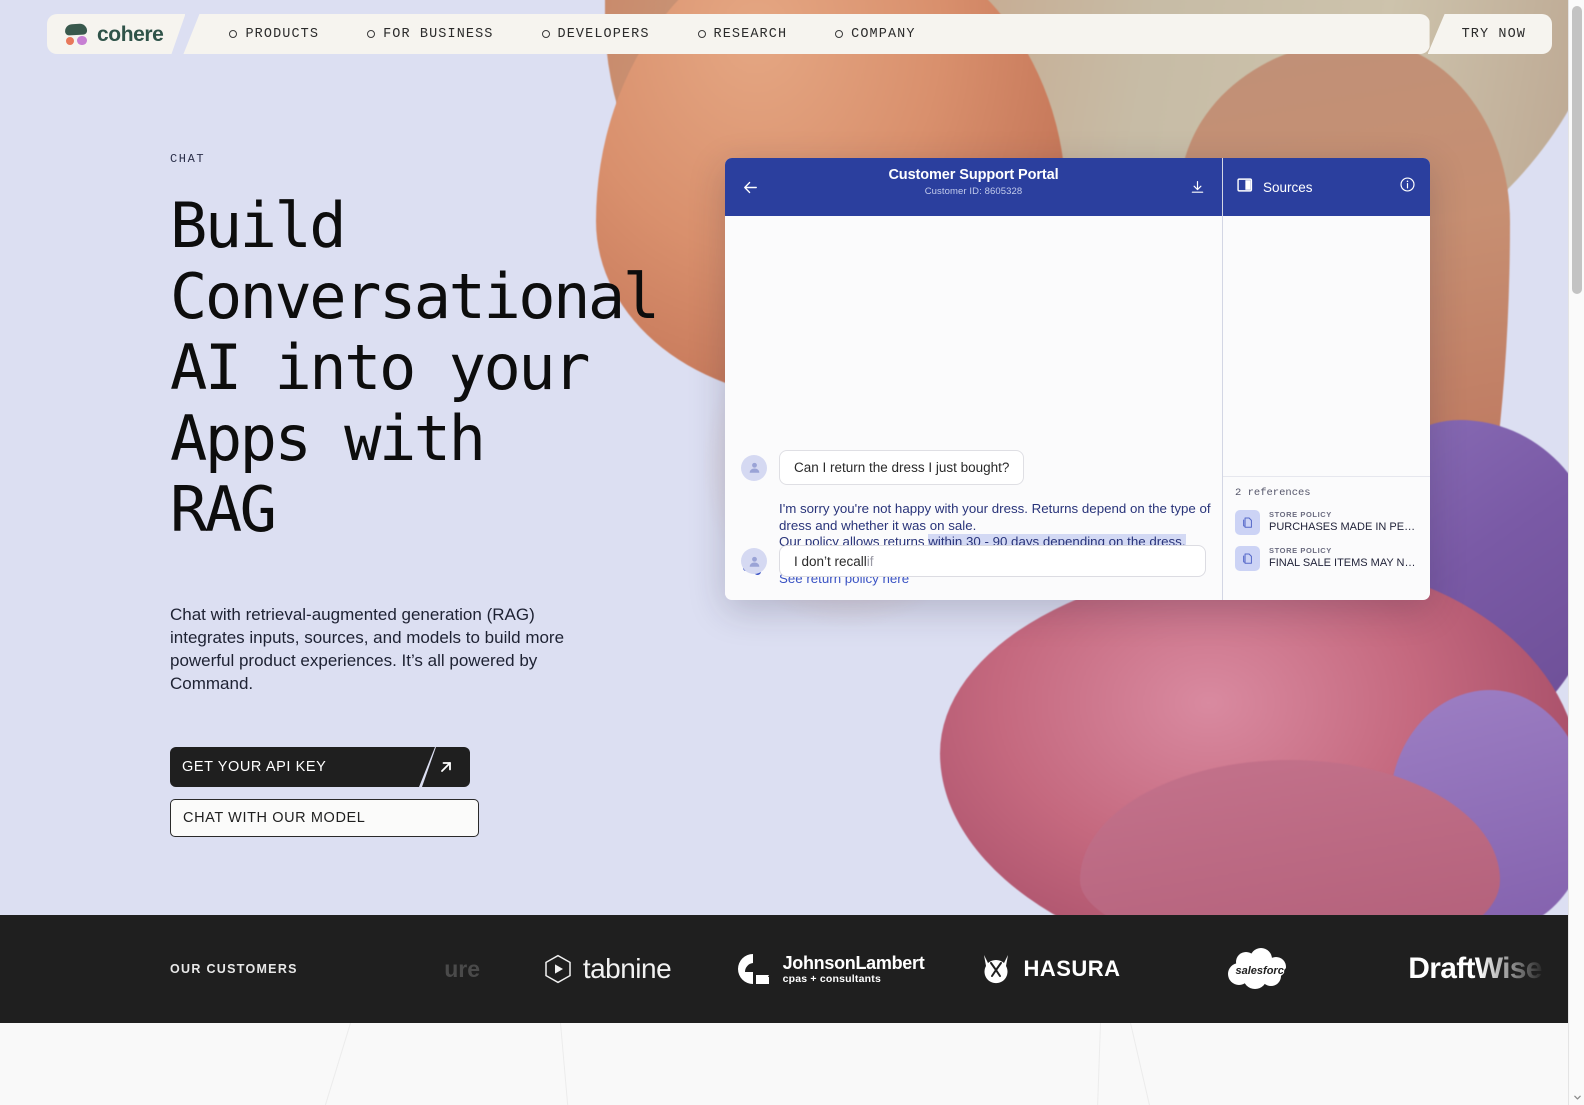 The width and height of the screenshot is (1584, 1105). Describe the element at coordinates (1576, 1097) in the screenshot. I see `chevron-down-icon` at that location.